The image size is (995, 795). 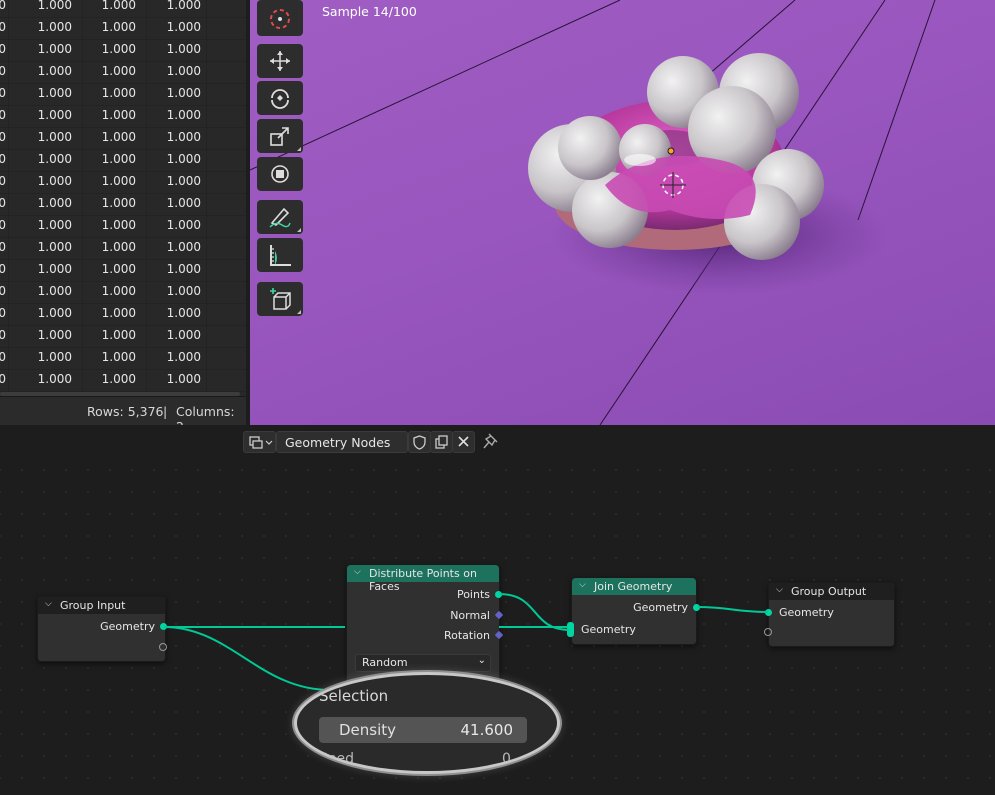 I want to click on cursor-icon, so click(x=280, y=19).